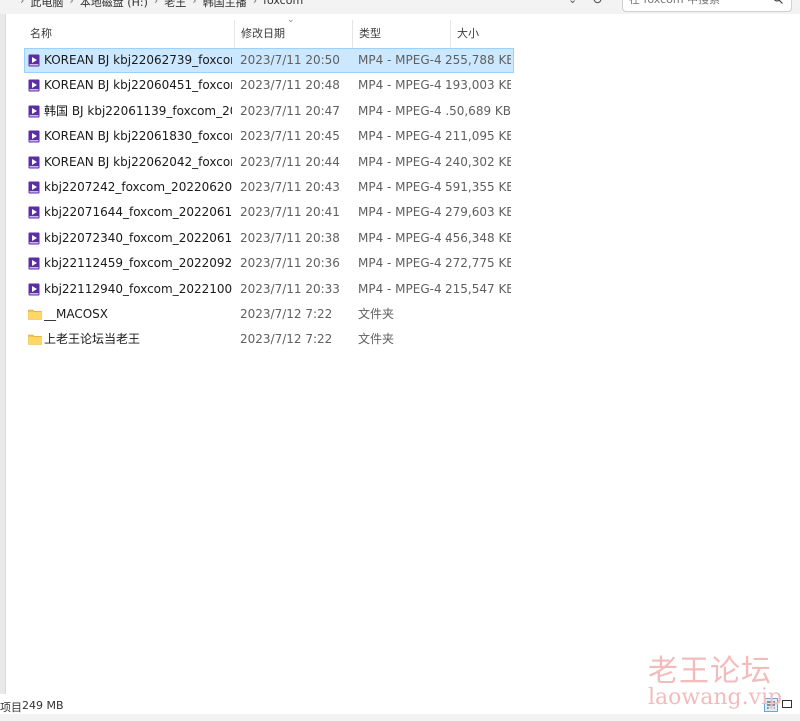  Describe the element at coordinates (43, 705) in the screenshot. I see `selection-size: 249 MB` at that location.